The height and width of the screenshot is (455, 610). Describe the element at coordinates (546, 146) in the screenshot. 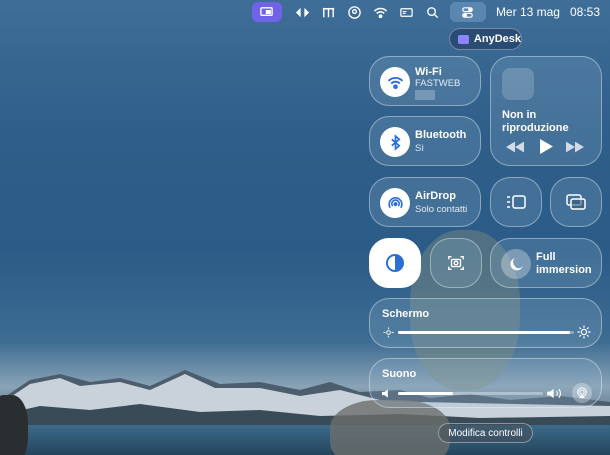

I see `play-icon` at that location.